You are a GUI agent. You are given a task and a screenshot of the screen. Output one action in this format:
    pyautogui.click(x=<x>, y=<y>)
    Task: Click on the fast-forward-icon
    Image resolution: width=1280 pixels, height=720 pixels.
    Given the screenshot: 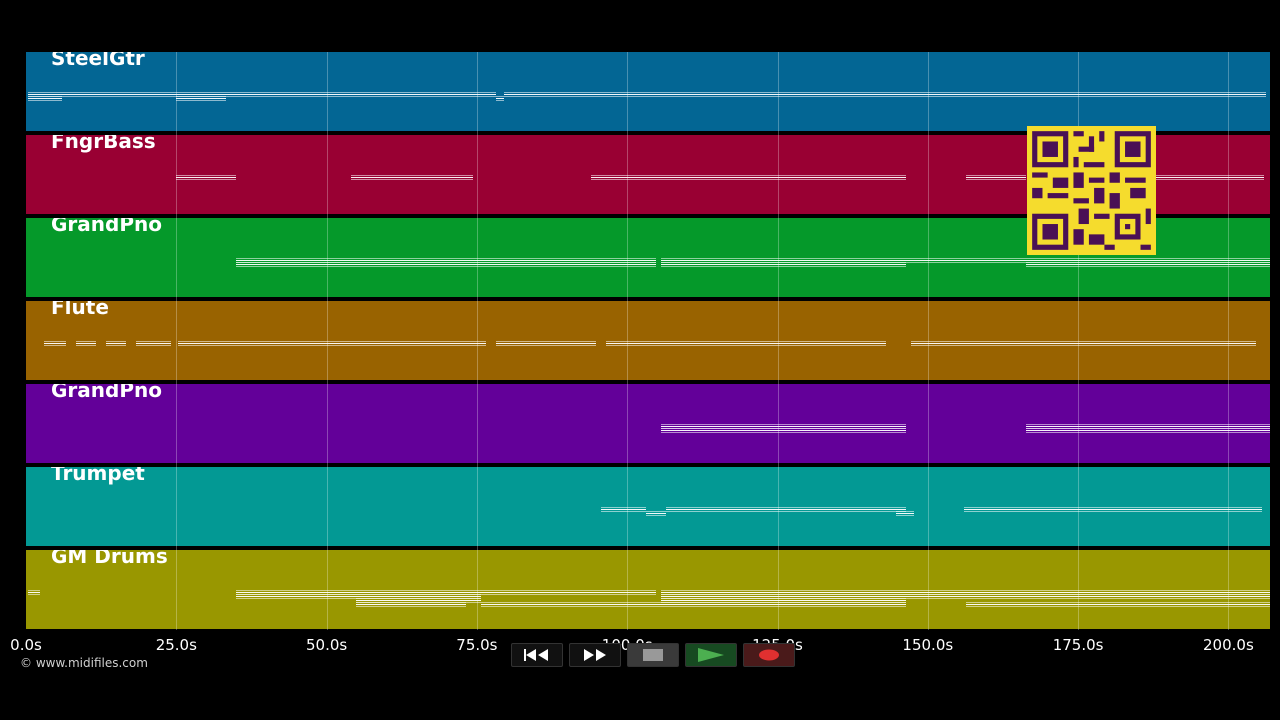 What is the action you would take?
    pyautogui.click(x=595, y=655)
    